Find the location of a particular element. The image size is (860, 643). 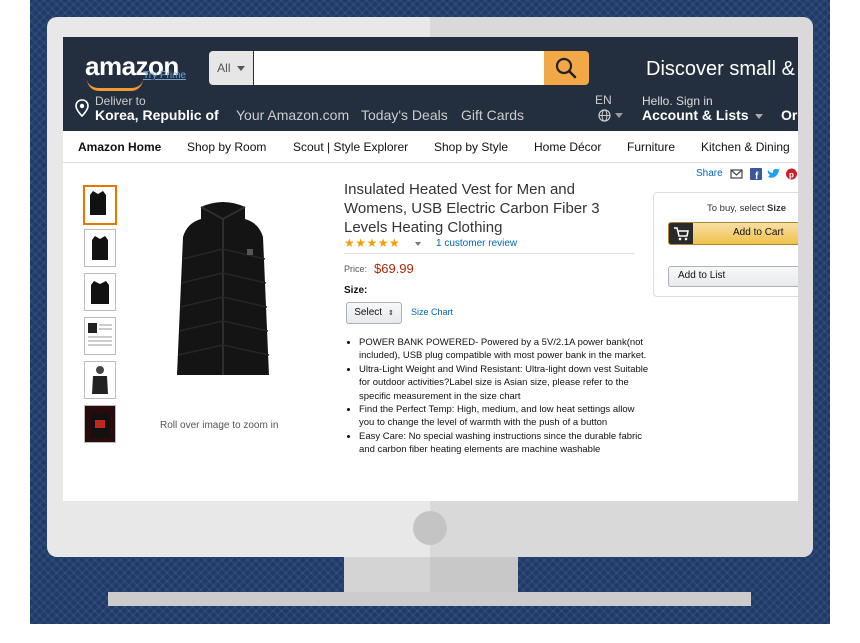

monitor-stand-base is located at coordinates (429, 599).